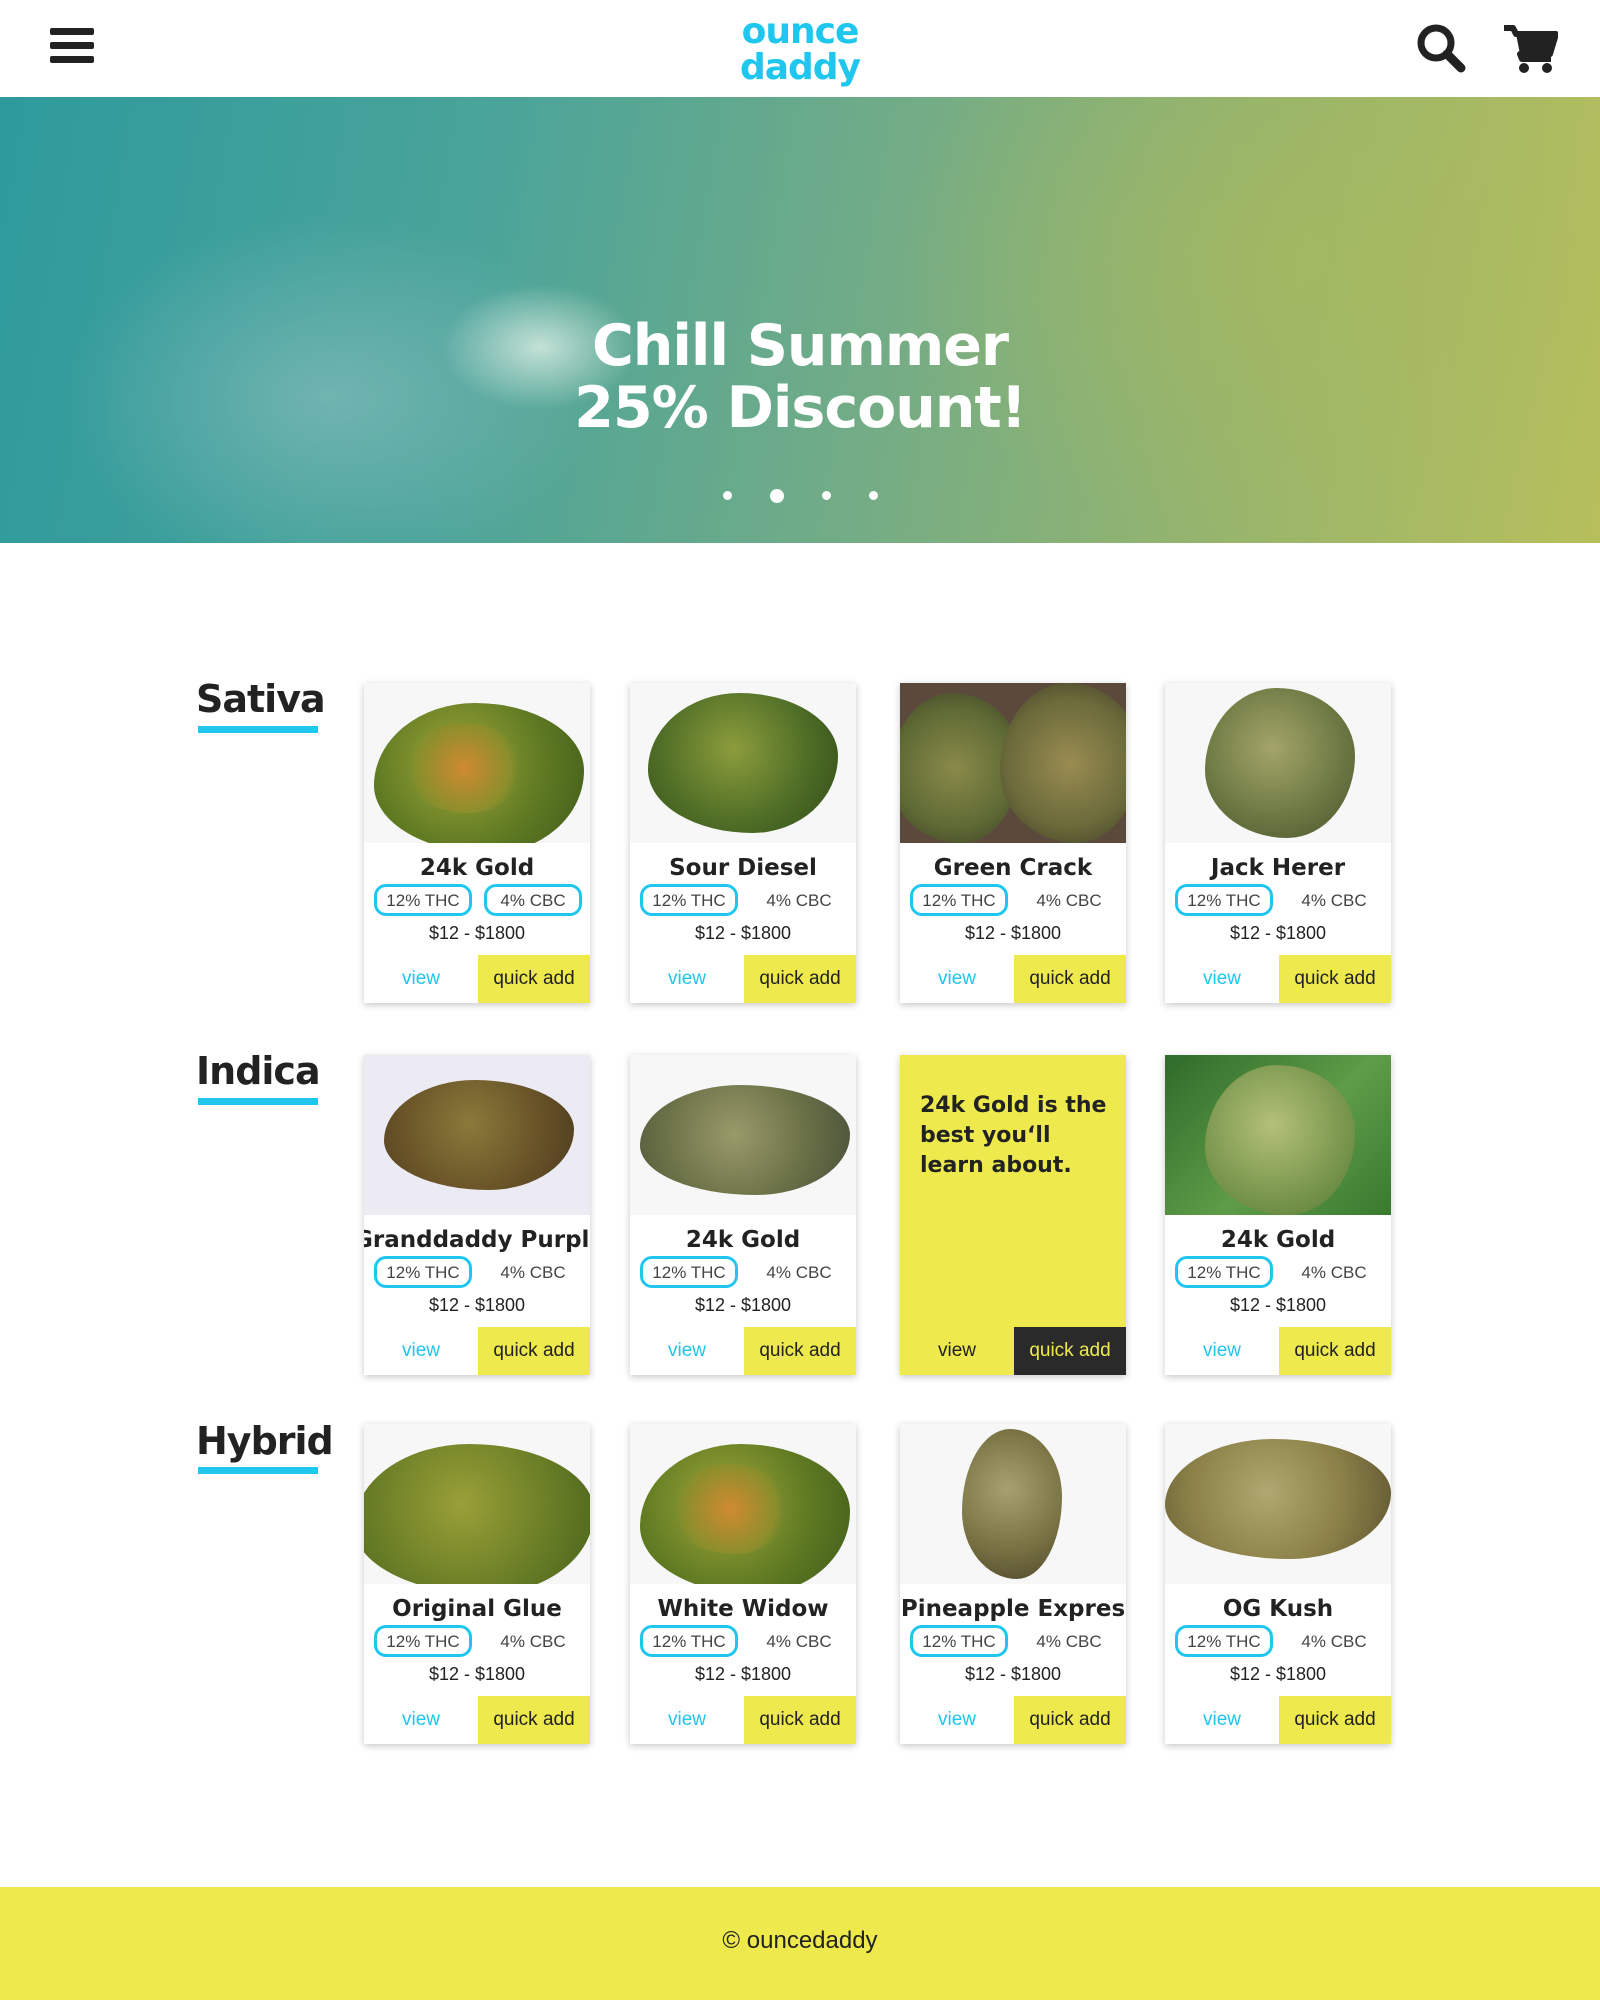 This screenshot has width=1600, height=2000. Describe the element at coordinates (1013, 1135) in the screenshot. I see `promo-text: 24k Gold is the best you‘ll learn about.` at that location.